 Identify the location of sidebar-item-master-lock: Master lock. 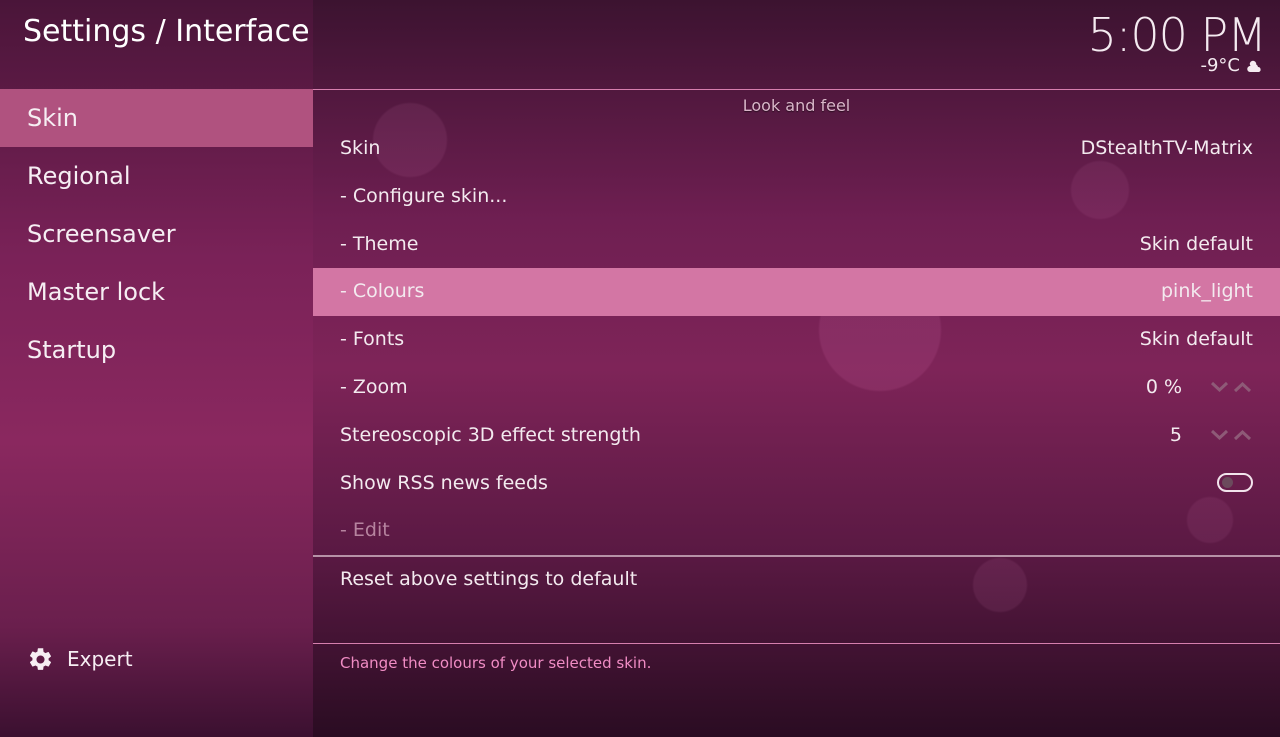
(156, 292).